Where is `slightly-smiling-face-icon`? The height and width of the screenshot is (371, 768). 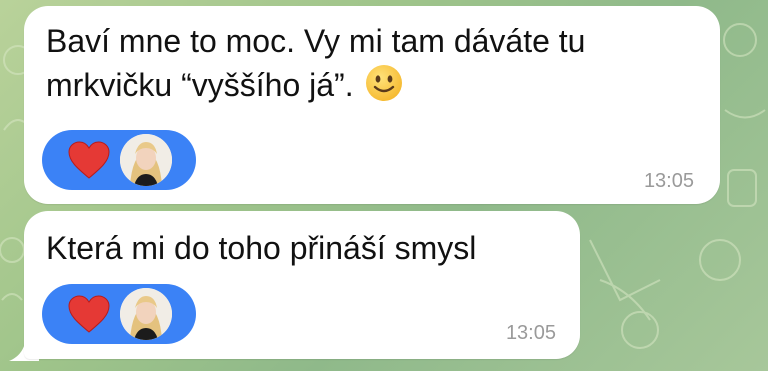
slightly-smiling-face-icon is located at coordinates (384, 83).